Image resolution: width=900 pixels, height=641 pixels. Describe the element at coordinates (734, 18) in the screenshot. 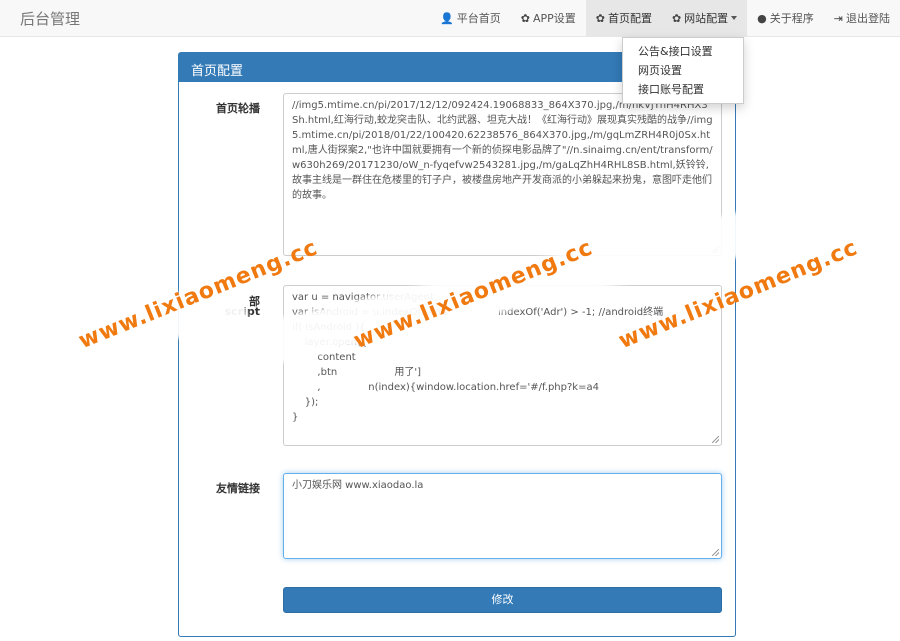

I see `caret-down-icon` at that location.